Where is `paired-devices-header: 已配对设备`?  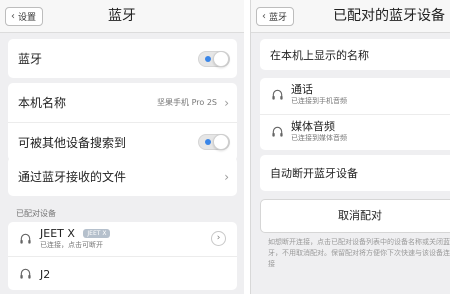 paired-devices-header: 已配对设备 is located at coordinates (36, 213).